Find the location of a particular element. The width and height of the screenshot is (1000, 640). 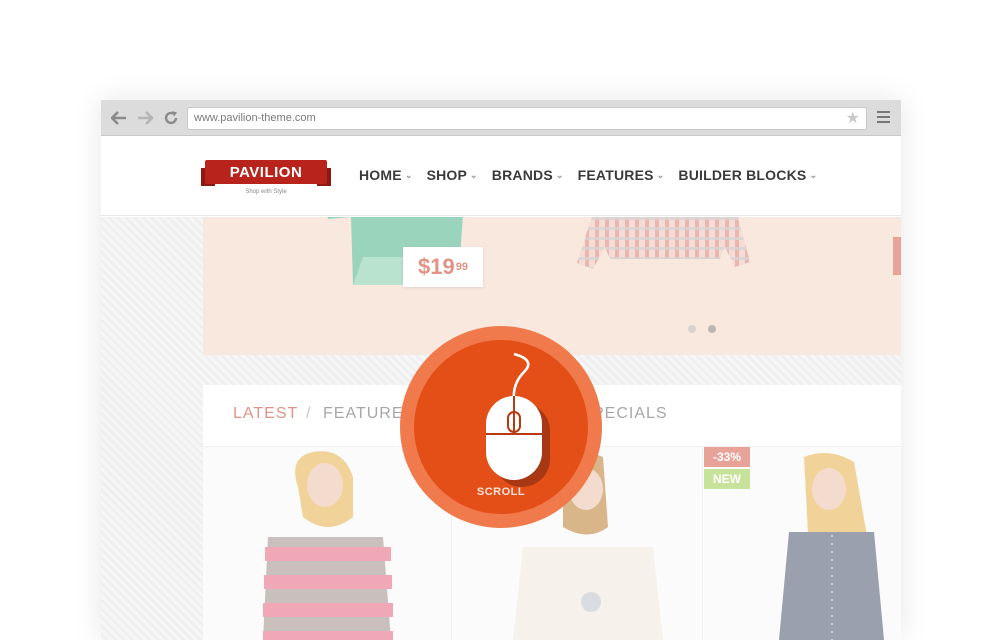

nav-item-features: FEATURES ⌄ is located at coordinates (621, 175).